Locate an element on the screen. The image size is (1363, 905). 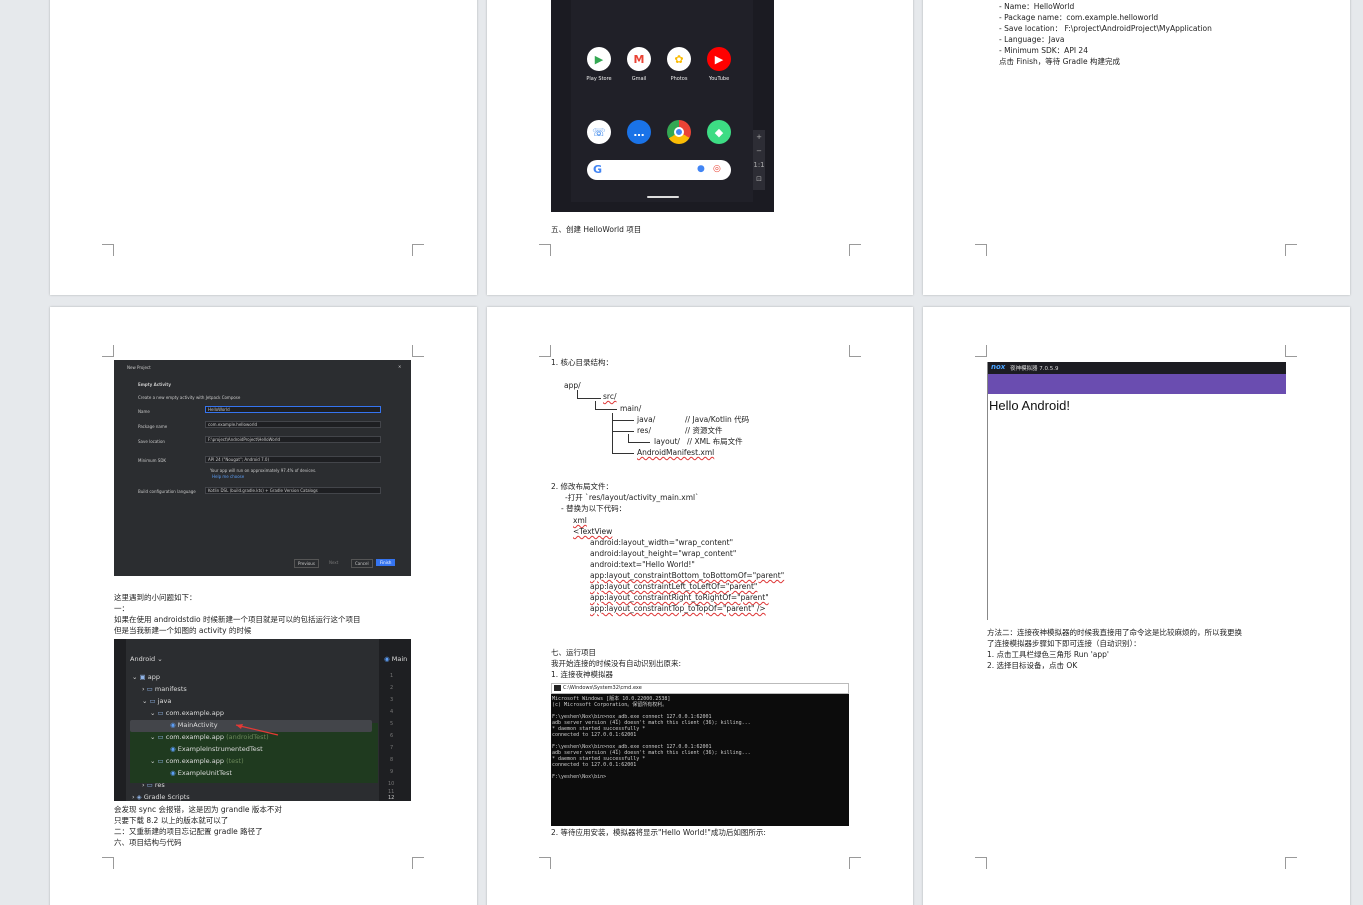
terminal-icon is located at coordinates (557, 688).